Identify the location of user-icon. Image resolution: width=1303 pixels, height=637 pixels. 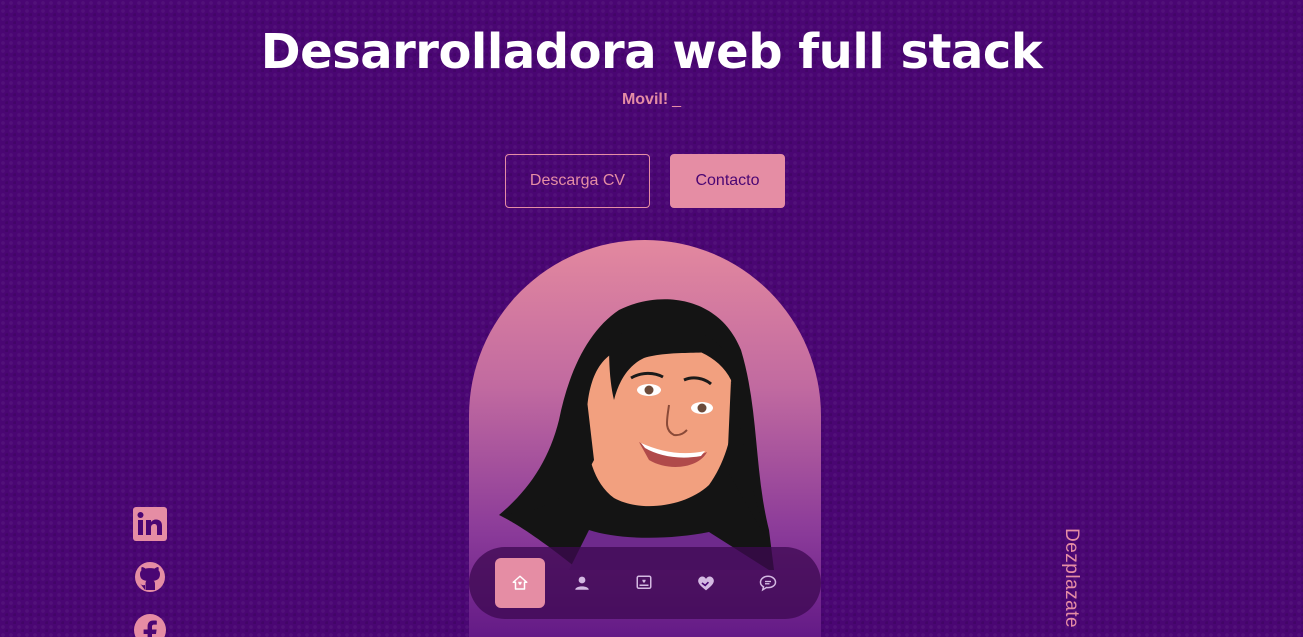
(582, 583).